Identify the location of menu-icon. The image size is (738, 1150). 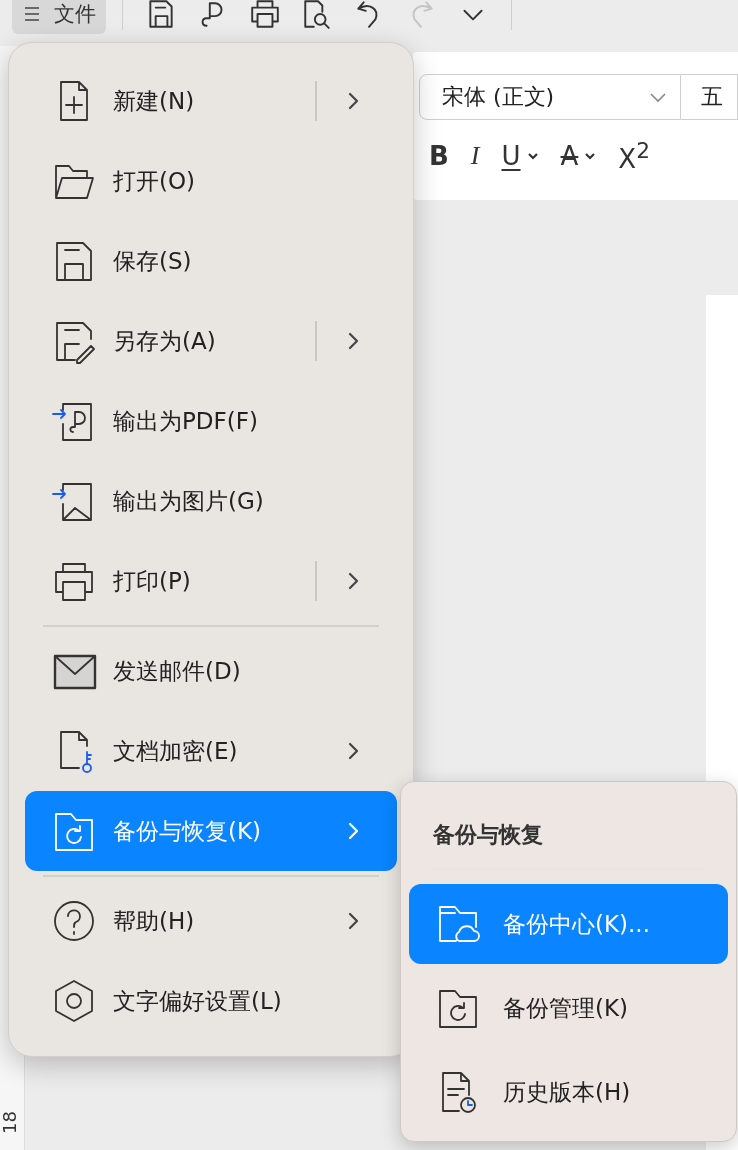
(32, 14).